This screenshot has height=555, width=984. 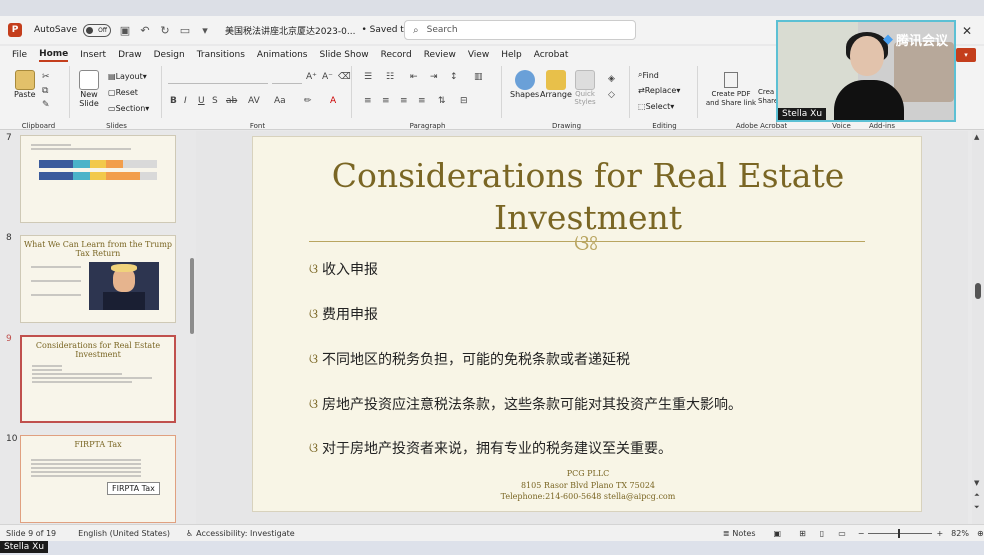 What do you see at coordinates (611, 79) in the screenshot?
I see `shape-fill-icon: ◈` at bounding box center [611, 79].